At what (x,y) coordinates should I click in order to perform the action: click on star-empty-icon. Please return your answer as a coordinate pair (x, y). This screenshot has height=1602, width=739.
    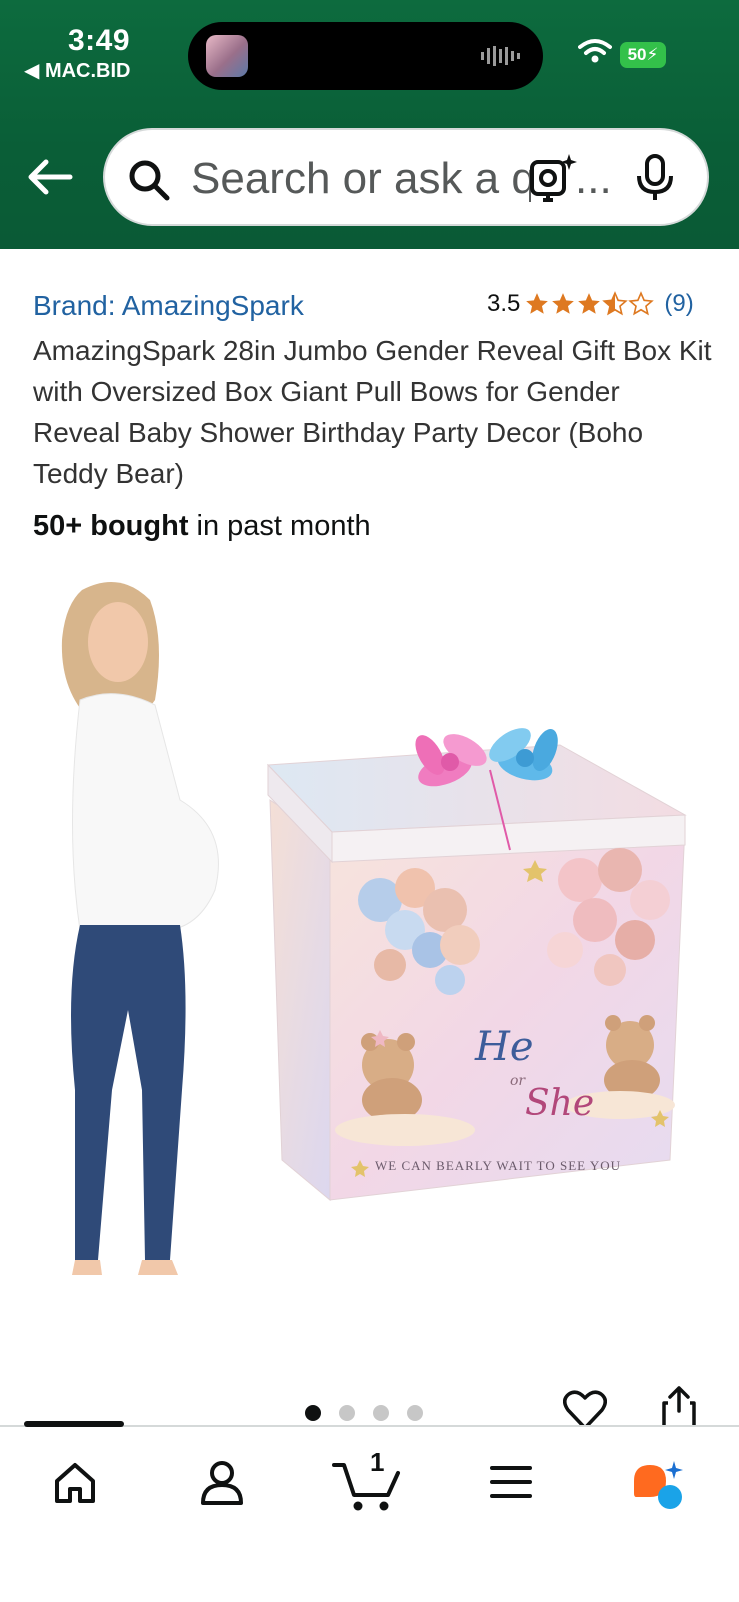
    Looking at the image, I should click on (641, 303).